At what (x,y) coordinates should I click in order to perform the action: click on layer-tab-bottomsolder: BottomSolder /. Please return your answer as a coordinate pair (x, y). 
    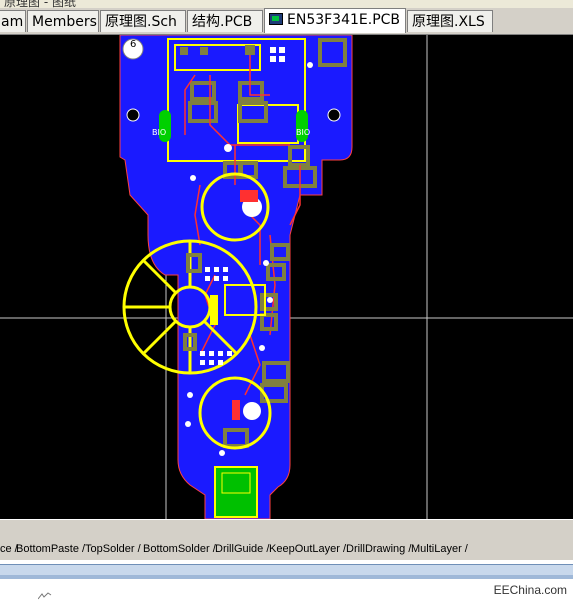
    Looking at the image, I should click on (179, 549).